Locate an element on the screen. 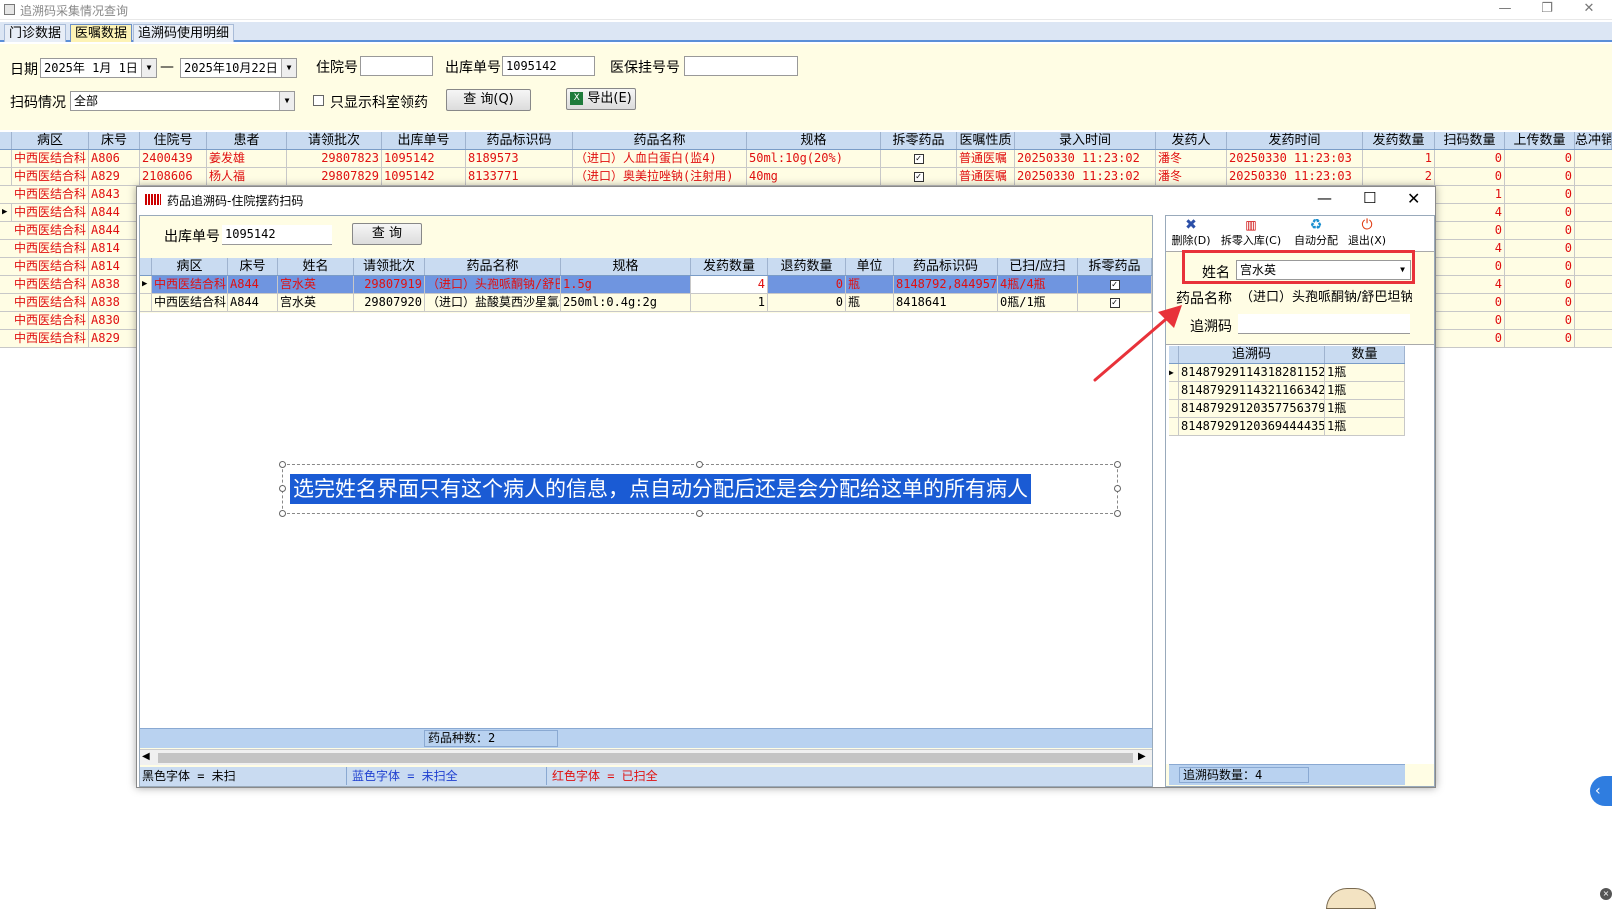  trace-row: 81487929120357756379 1瓶 is located at coordinates (1287, 409).